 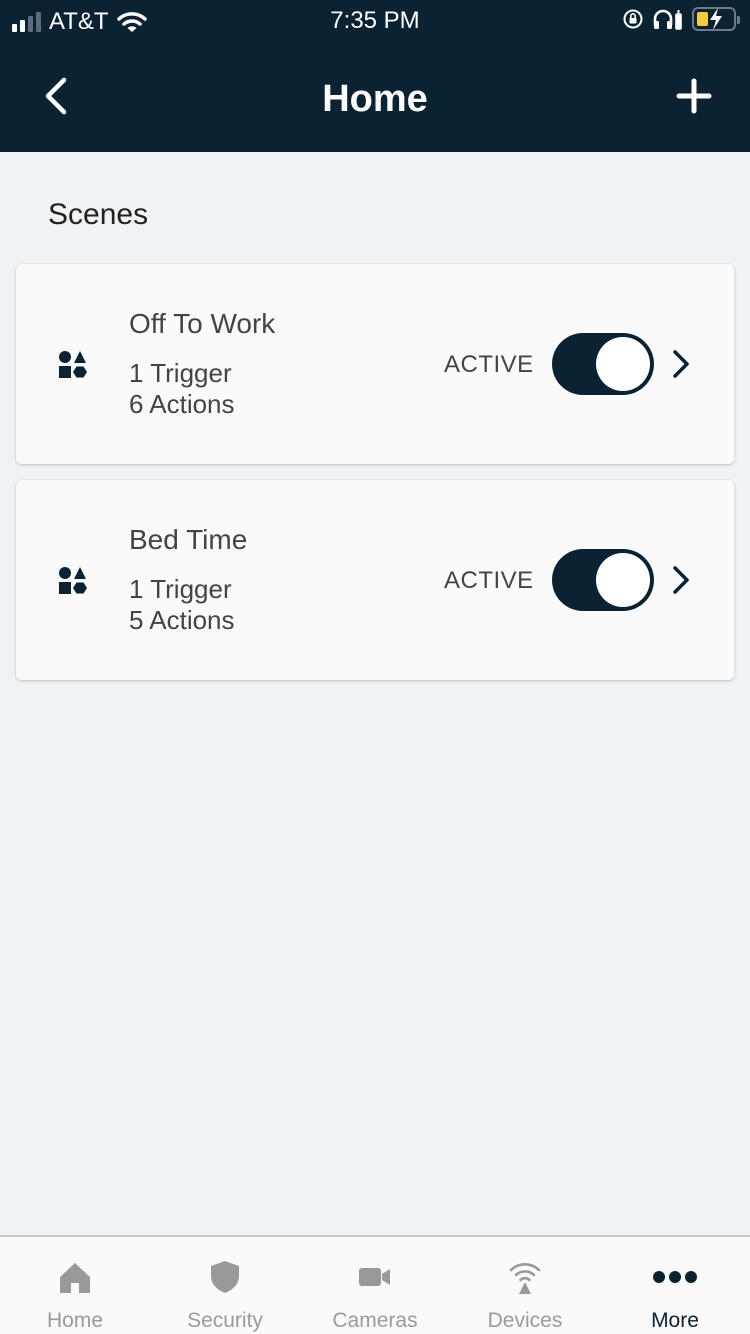 I want to click on top-bar: AT&T 7:35 PM Home, so click(x=375, y=76).